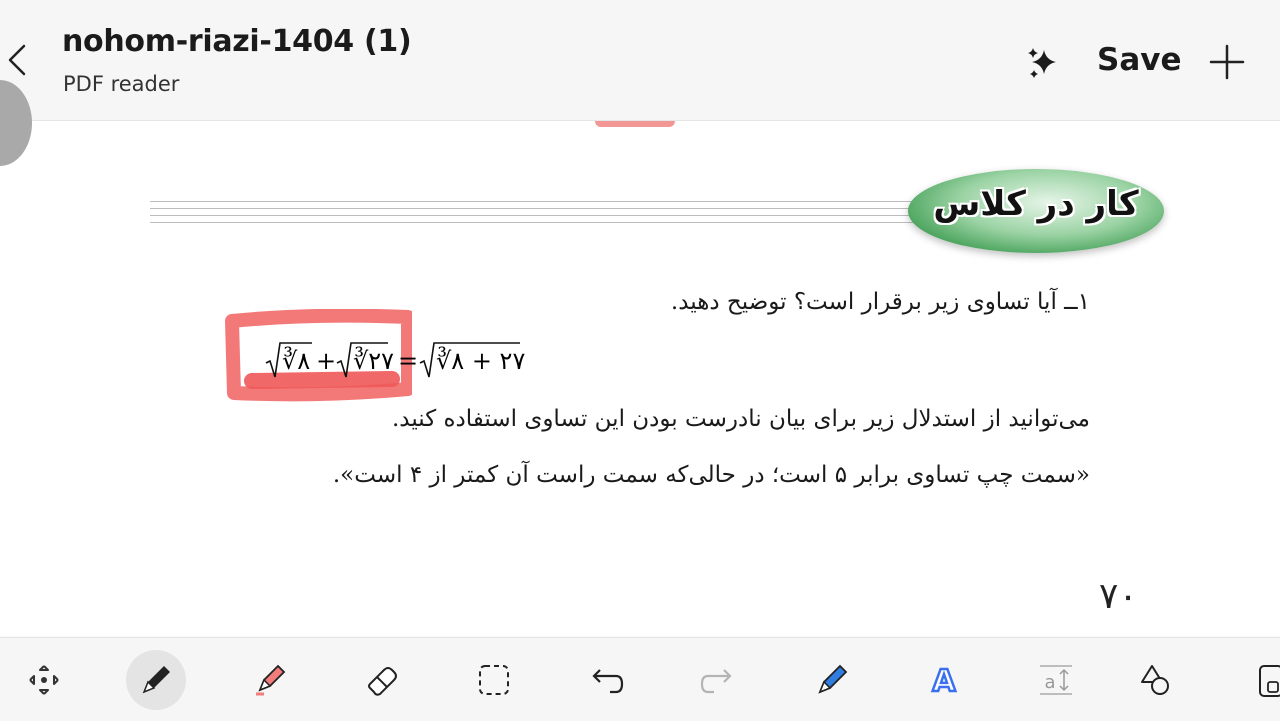 Image resolution: width=1280 pixels, height=721 pixels. Describe the element at coordinates (1036, 204) in the screenshot. I see `section-badge-label: کار در کلاس` at that location.